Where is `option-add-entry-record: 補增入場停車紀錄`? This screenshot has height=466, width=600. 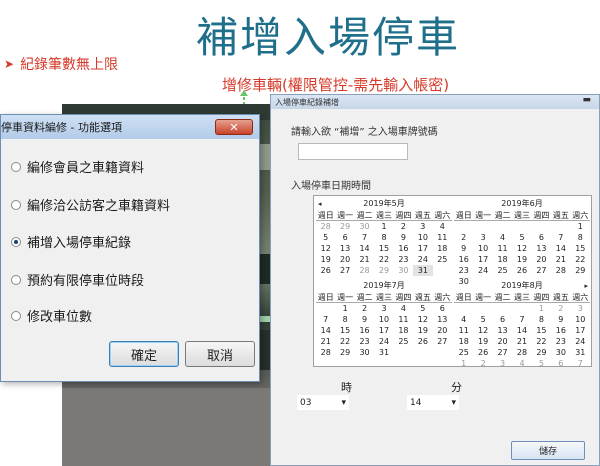 option-add-entry-record: 補增入場停車紀錄 is located at coordinates (71, 241).